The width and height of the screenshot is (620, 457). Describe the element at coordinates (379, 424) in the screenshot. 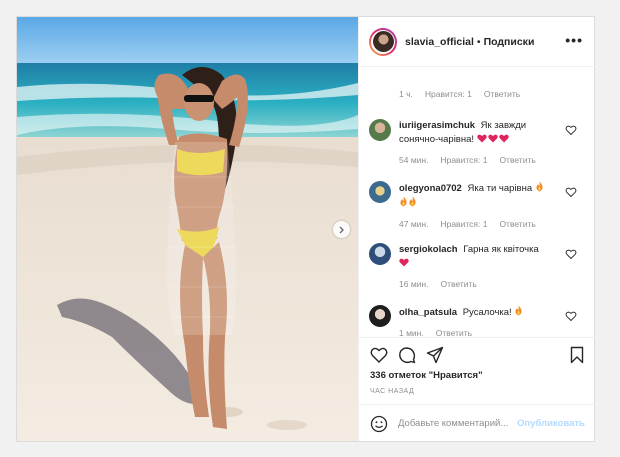

I see `emoji-smiley-icon` at that location.